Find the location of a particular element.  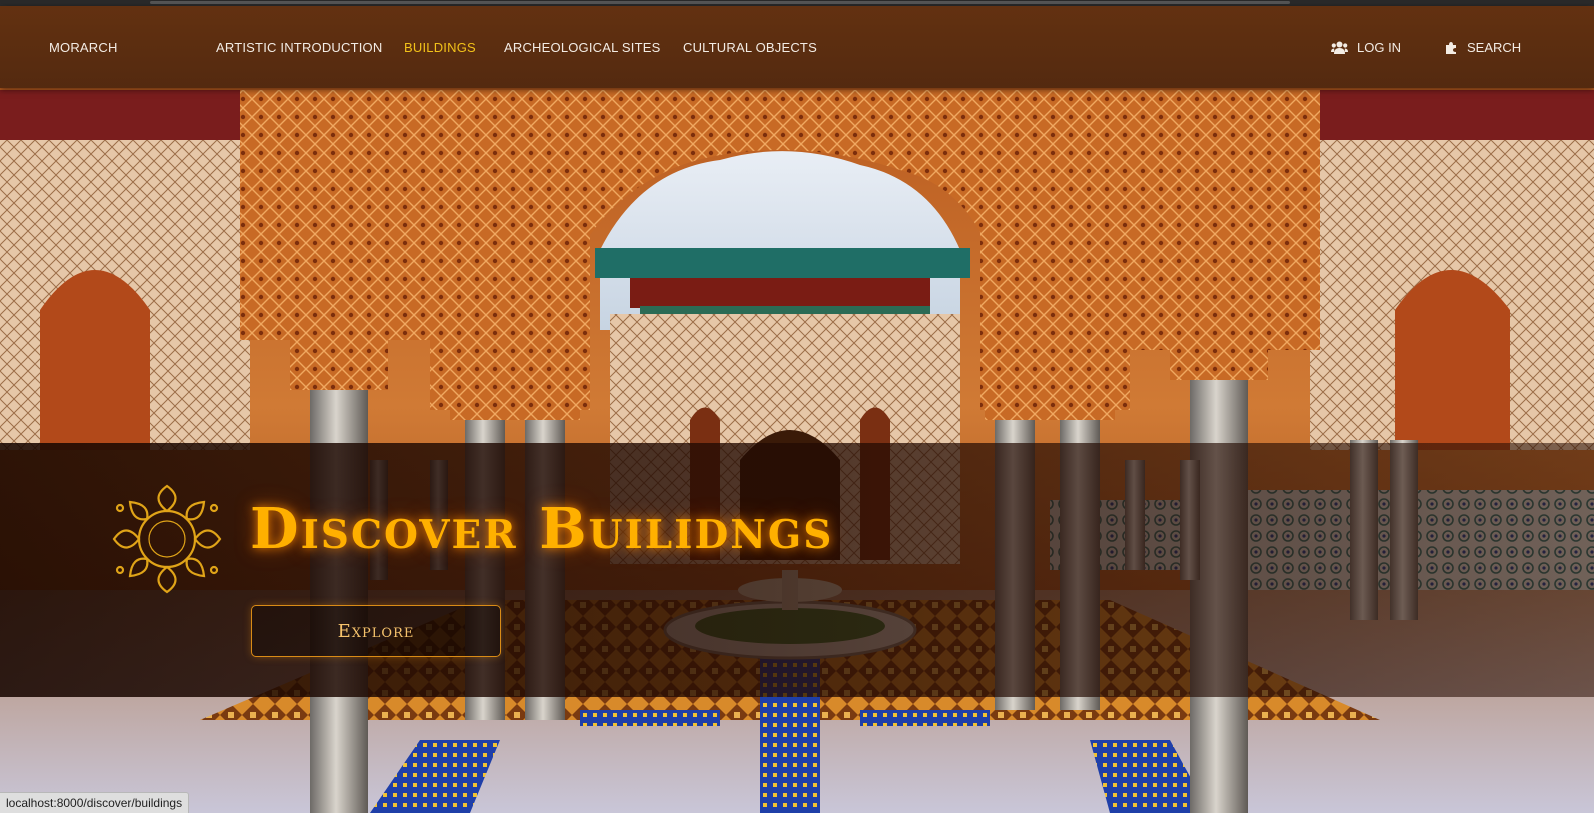

brand-logo-link: MORARCH is located at coordinates (83, 47).